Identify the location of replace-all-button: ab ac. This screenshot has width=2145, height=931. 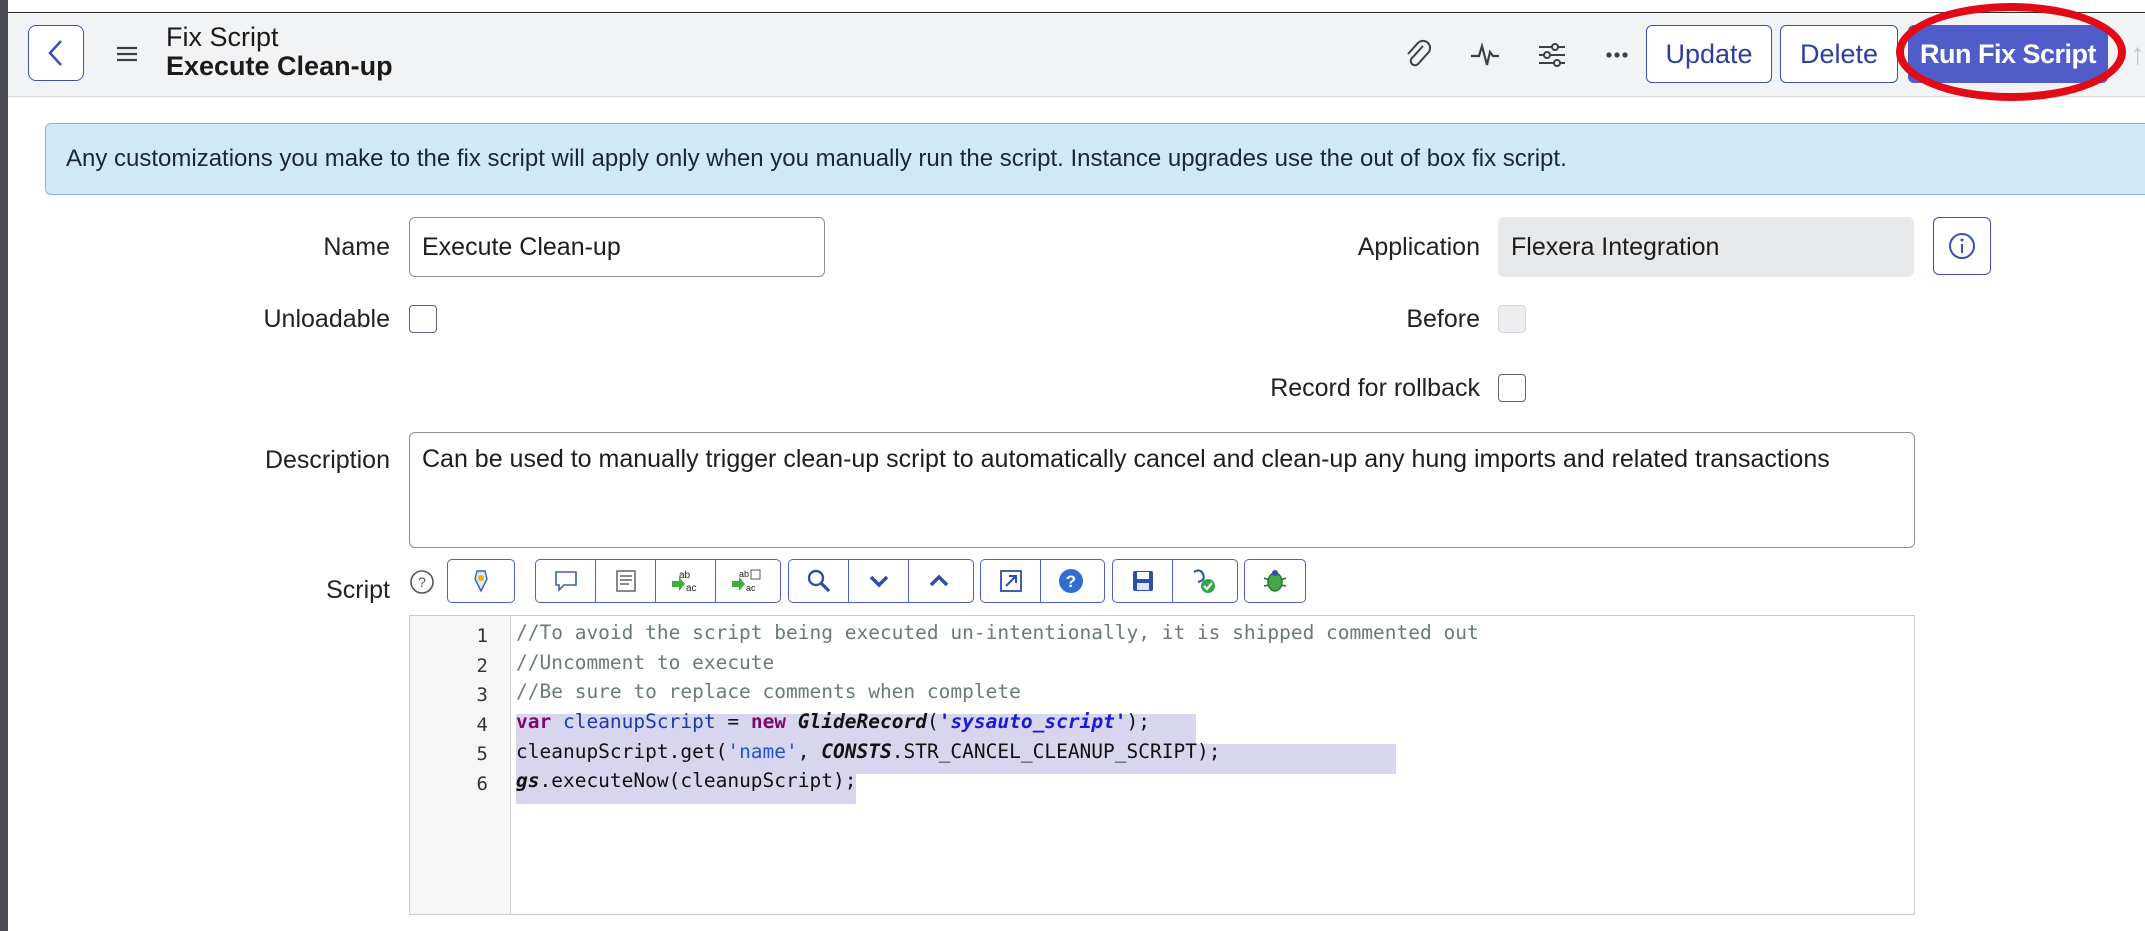
(746, 581).